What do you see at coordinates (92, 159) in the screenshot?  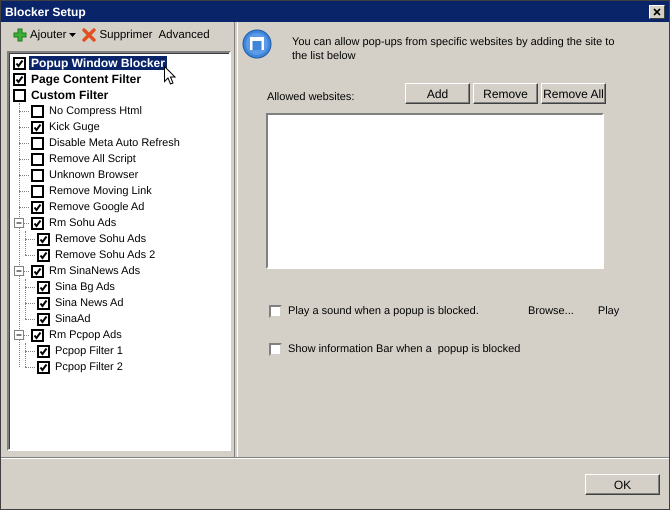 I see `tree-item: Remove All Script` at bounding box center [92, 159].